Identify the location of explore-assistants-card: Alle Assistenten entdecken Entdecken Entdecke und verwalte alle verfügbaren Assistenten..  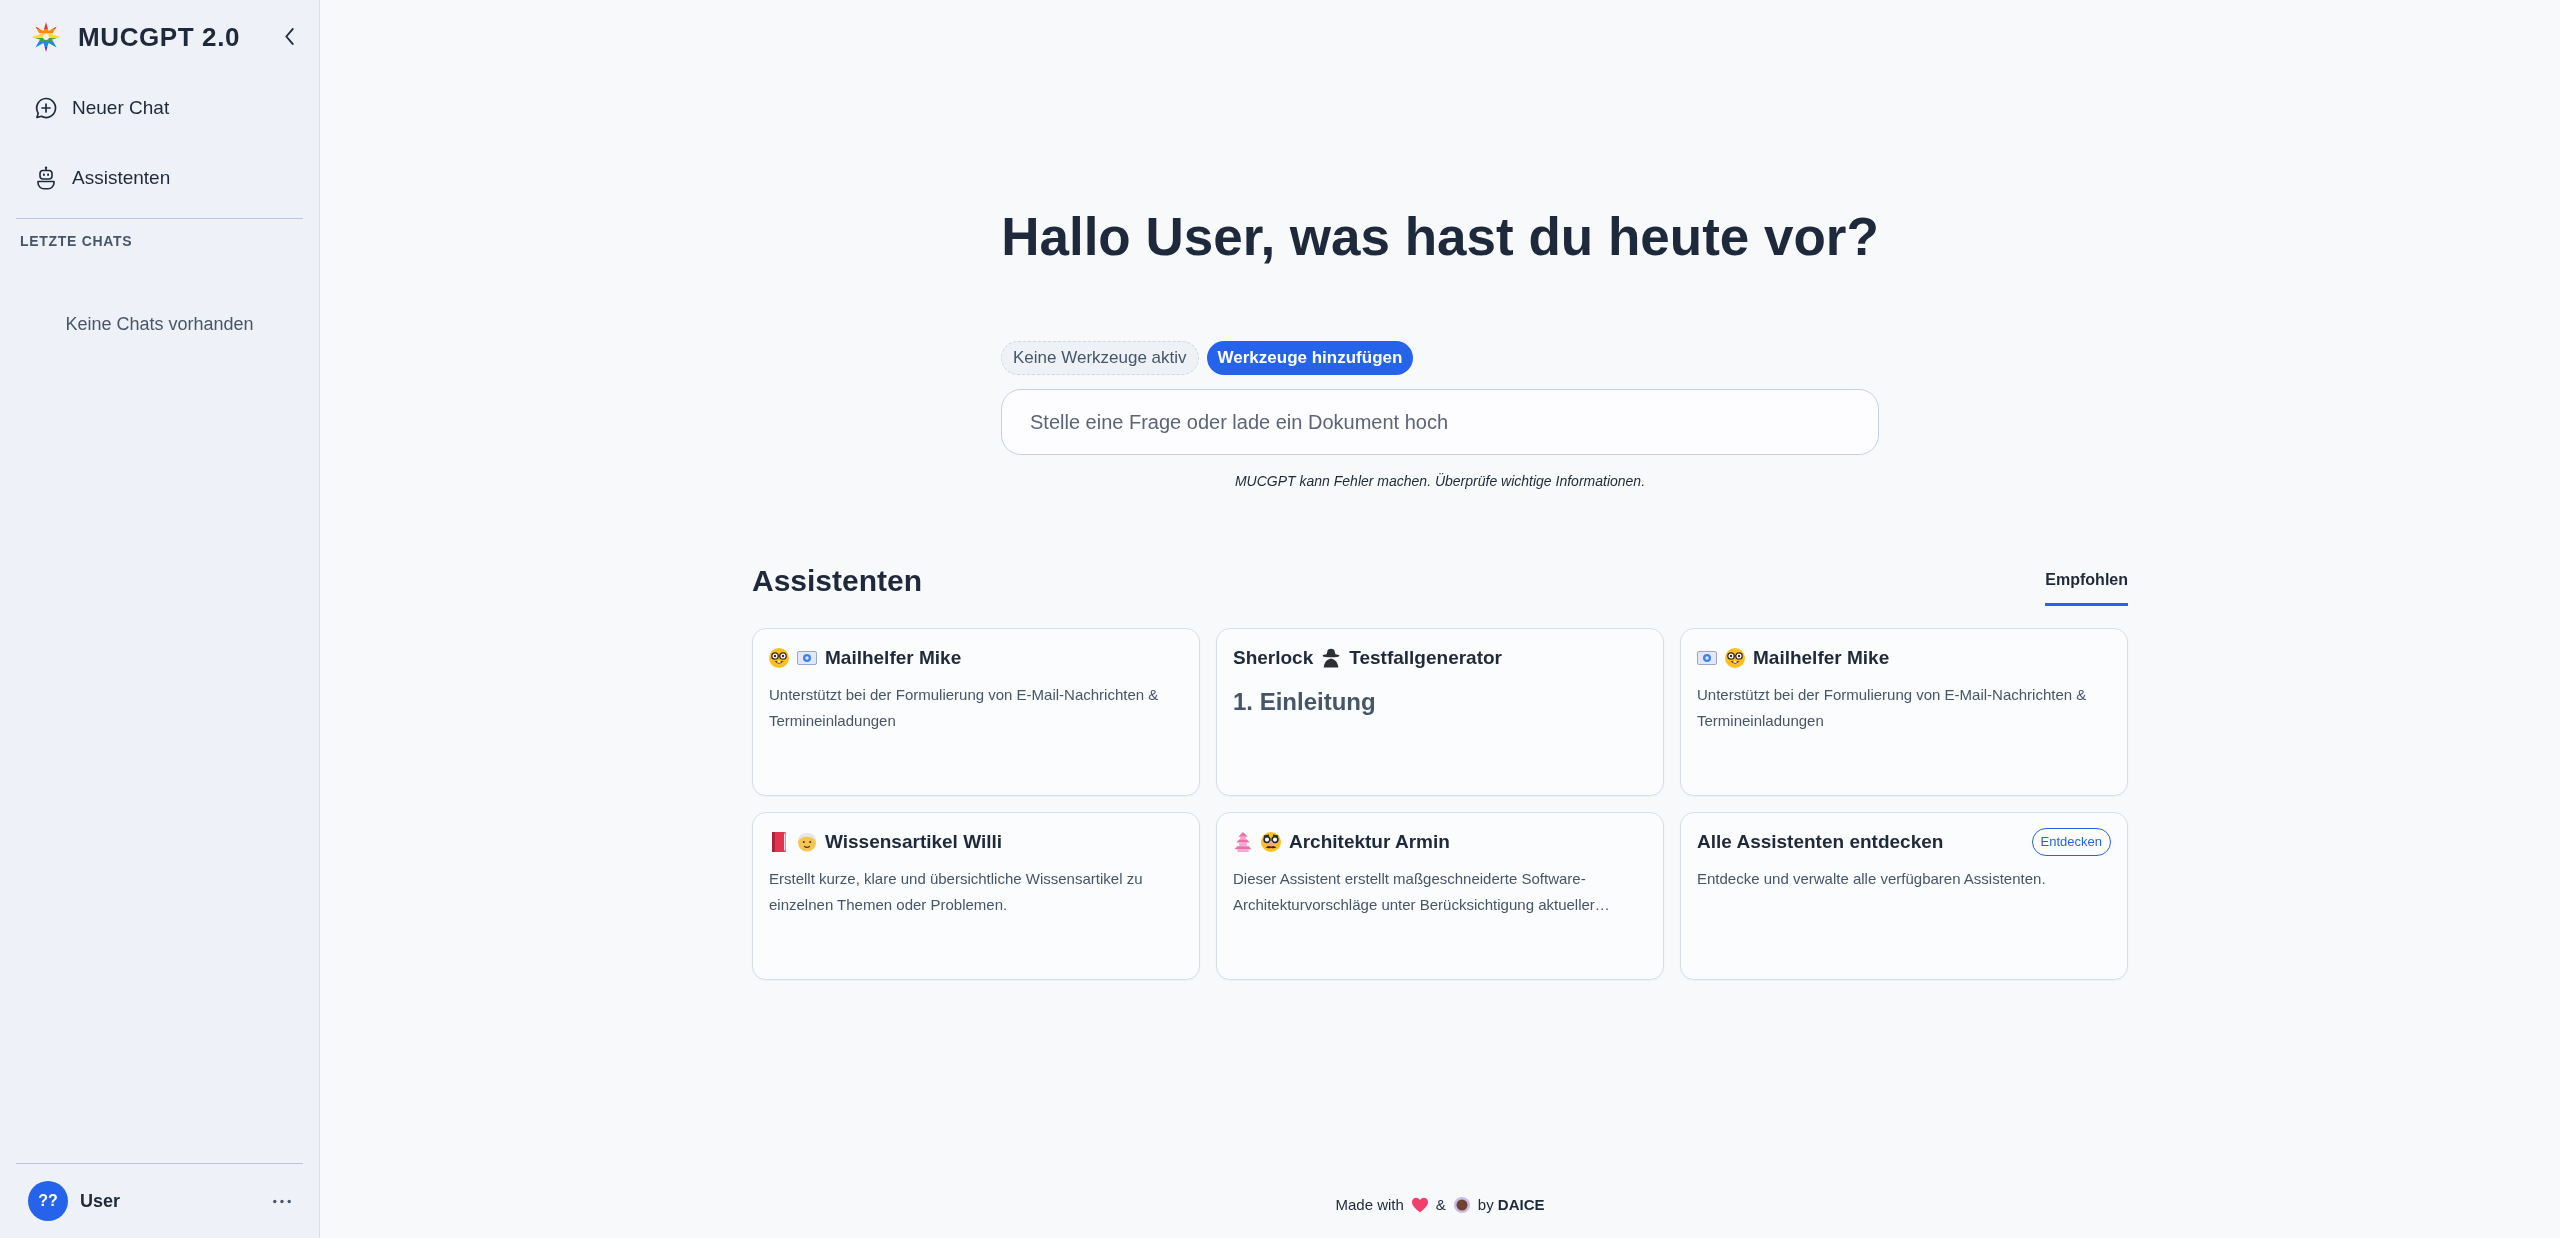
(1904, 896).